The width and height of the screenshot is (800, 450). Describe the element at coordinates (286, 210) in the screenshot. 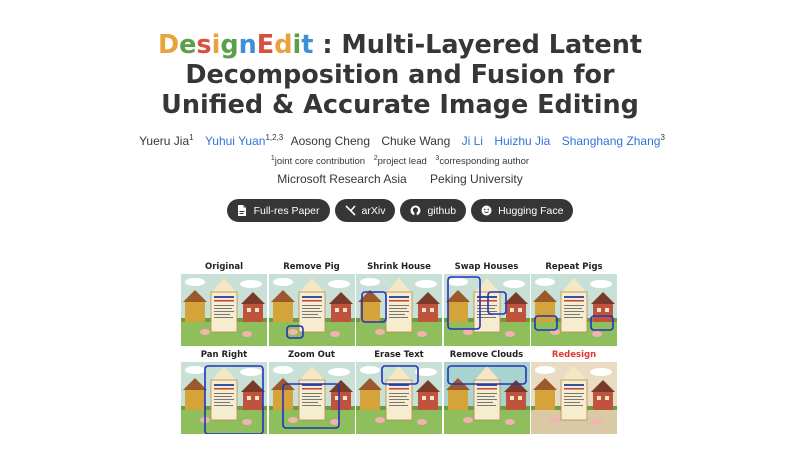

I see `button-label: Full-res Paper` at that location.